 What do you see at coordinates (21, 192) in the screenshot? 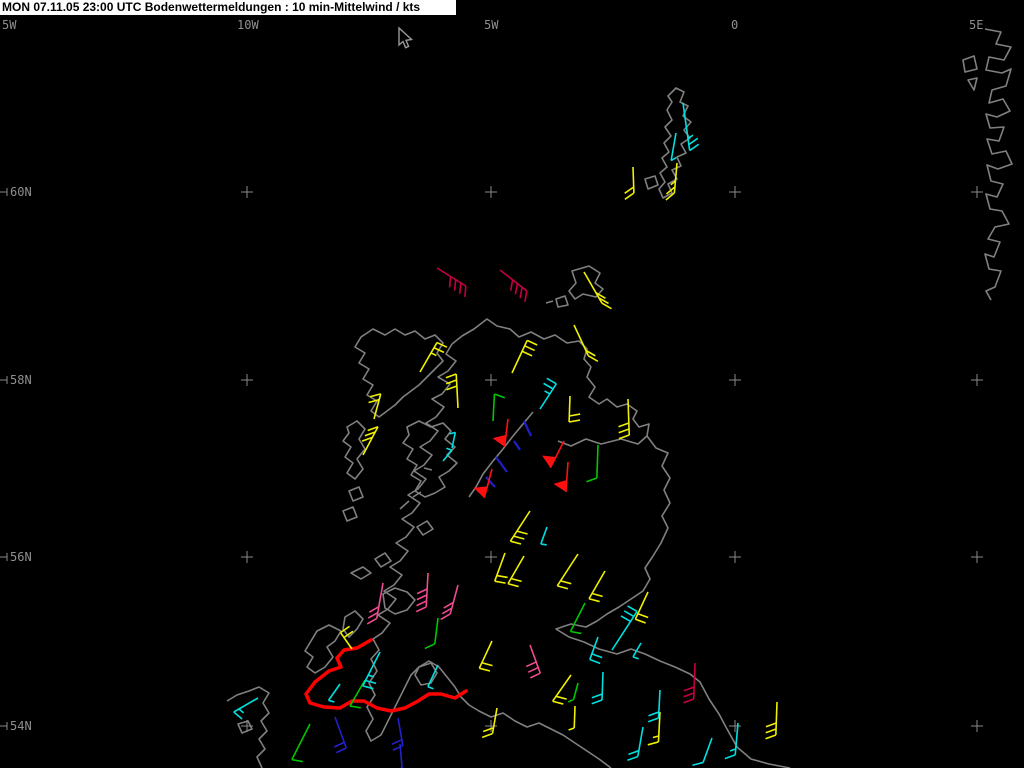
I see `latitude-label: 60N` at bounding box center [21, 192].